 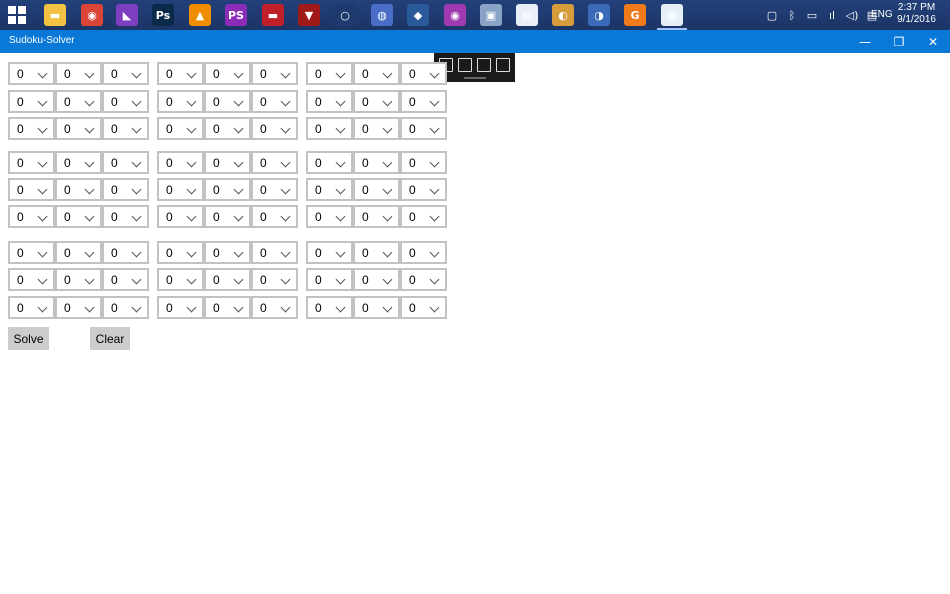 I want to click on solve-button: Solve, so click(x=28, y=338).